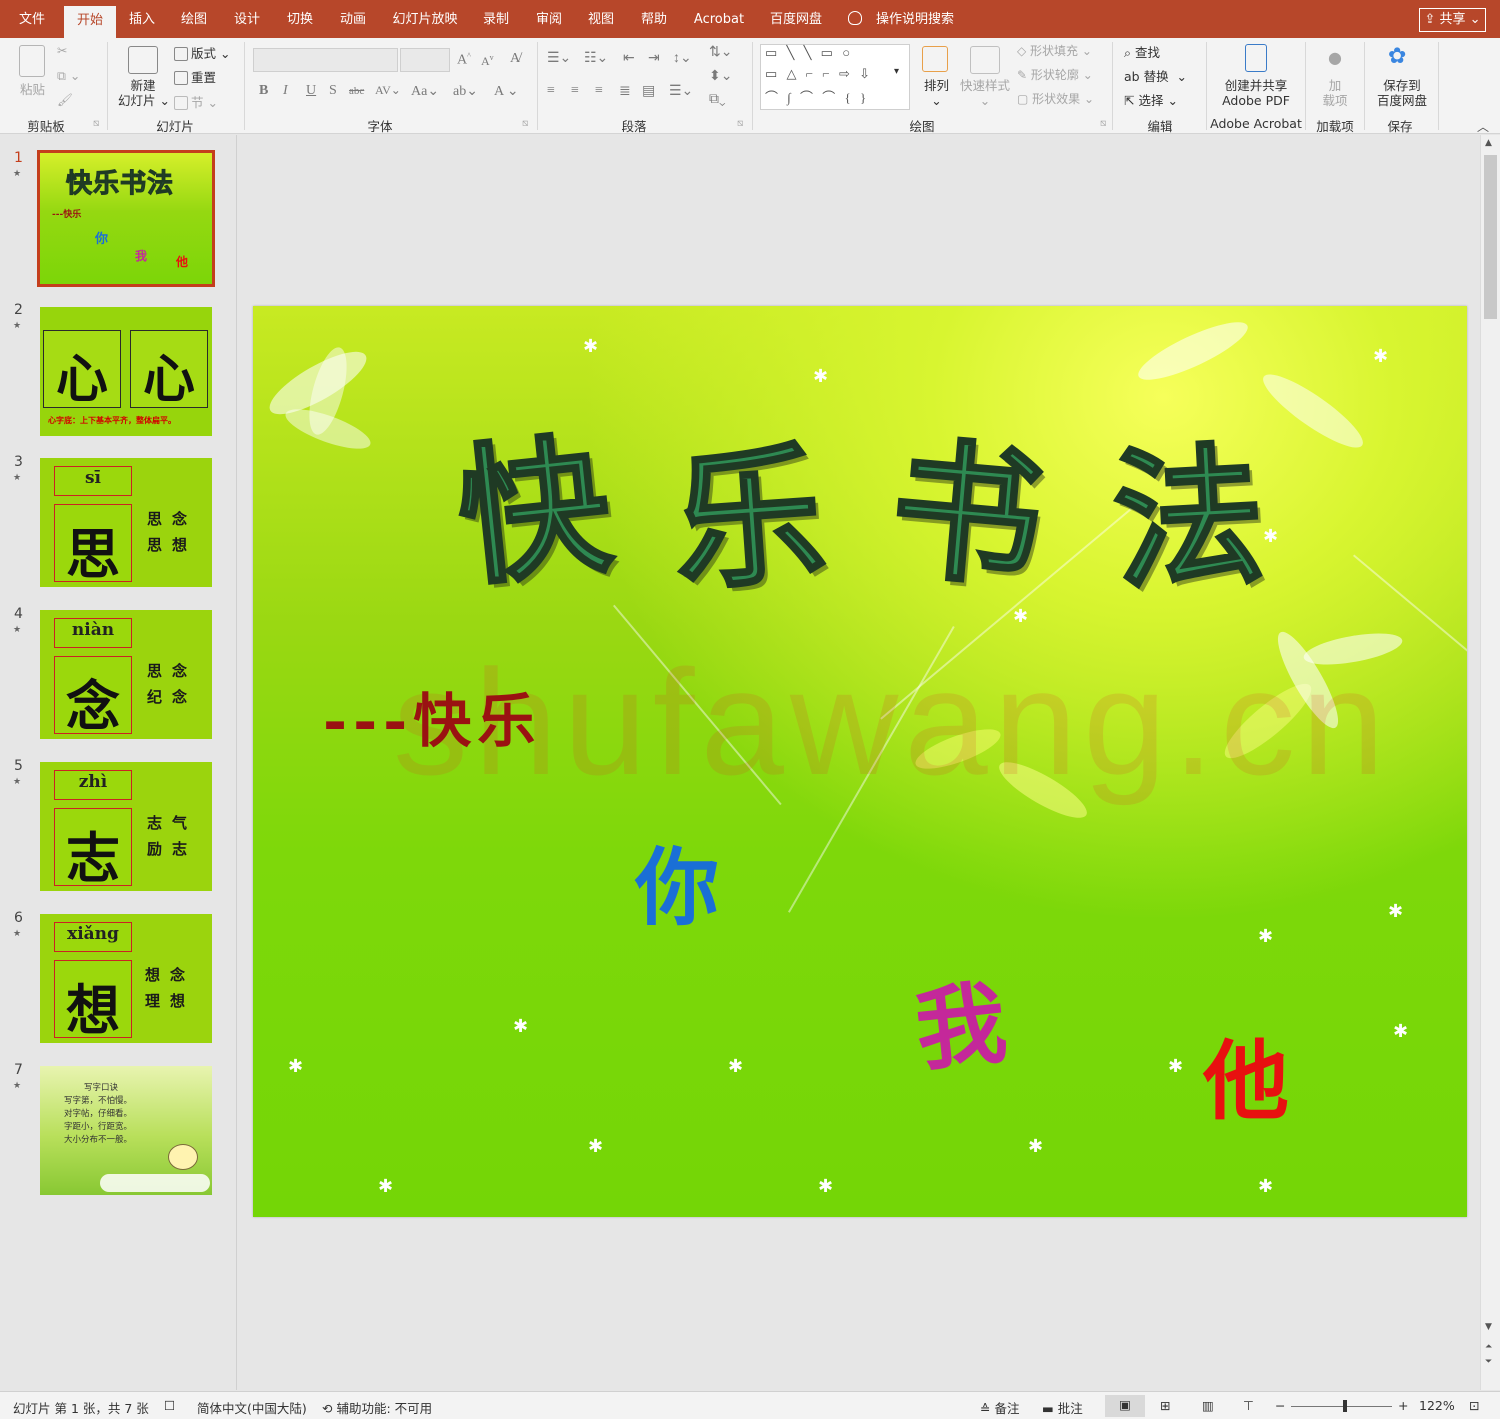 The image size is (1500, 1419). What do you see at coordinates (967, 502) in the screenshot?
I see `title-char-3: 书` at bounding box center [967, 502].